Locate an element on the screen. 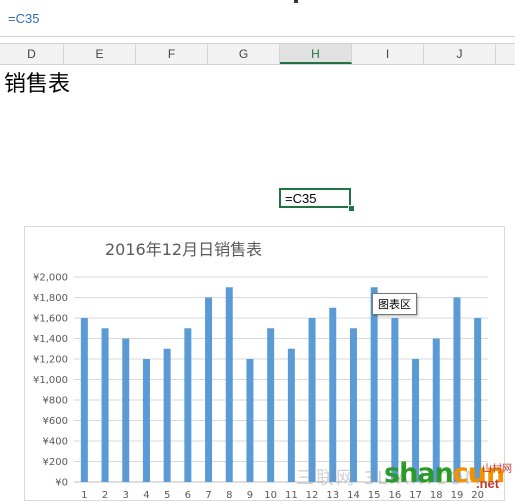  formula-bar-text: =C35 is located at coordinates (23, 18).